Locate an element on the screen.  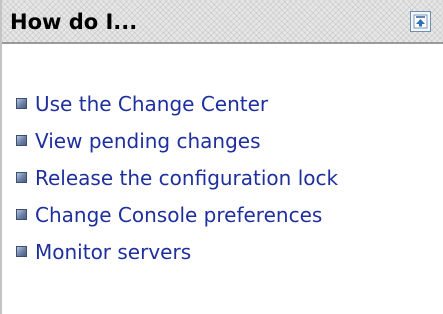
link-change-console-preferences: Change Console preferences is located at coordinates (177, 214).